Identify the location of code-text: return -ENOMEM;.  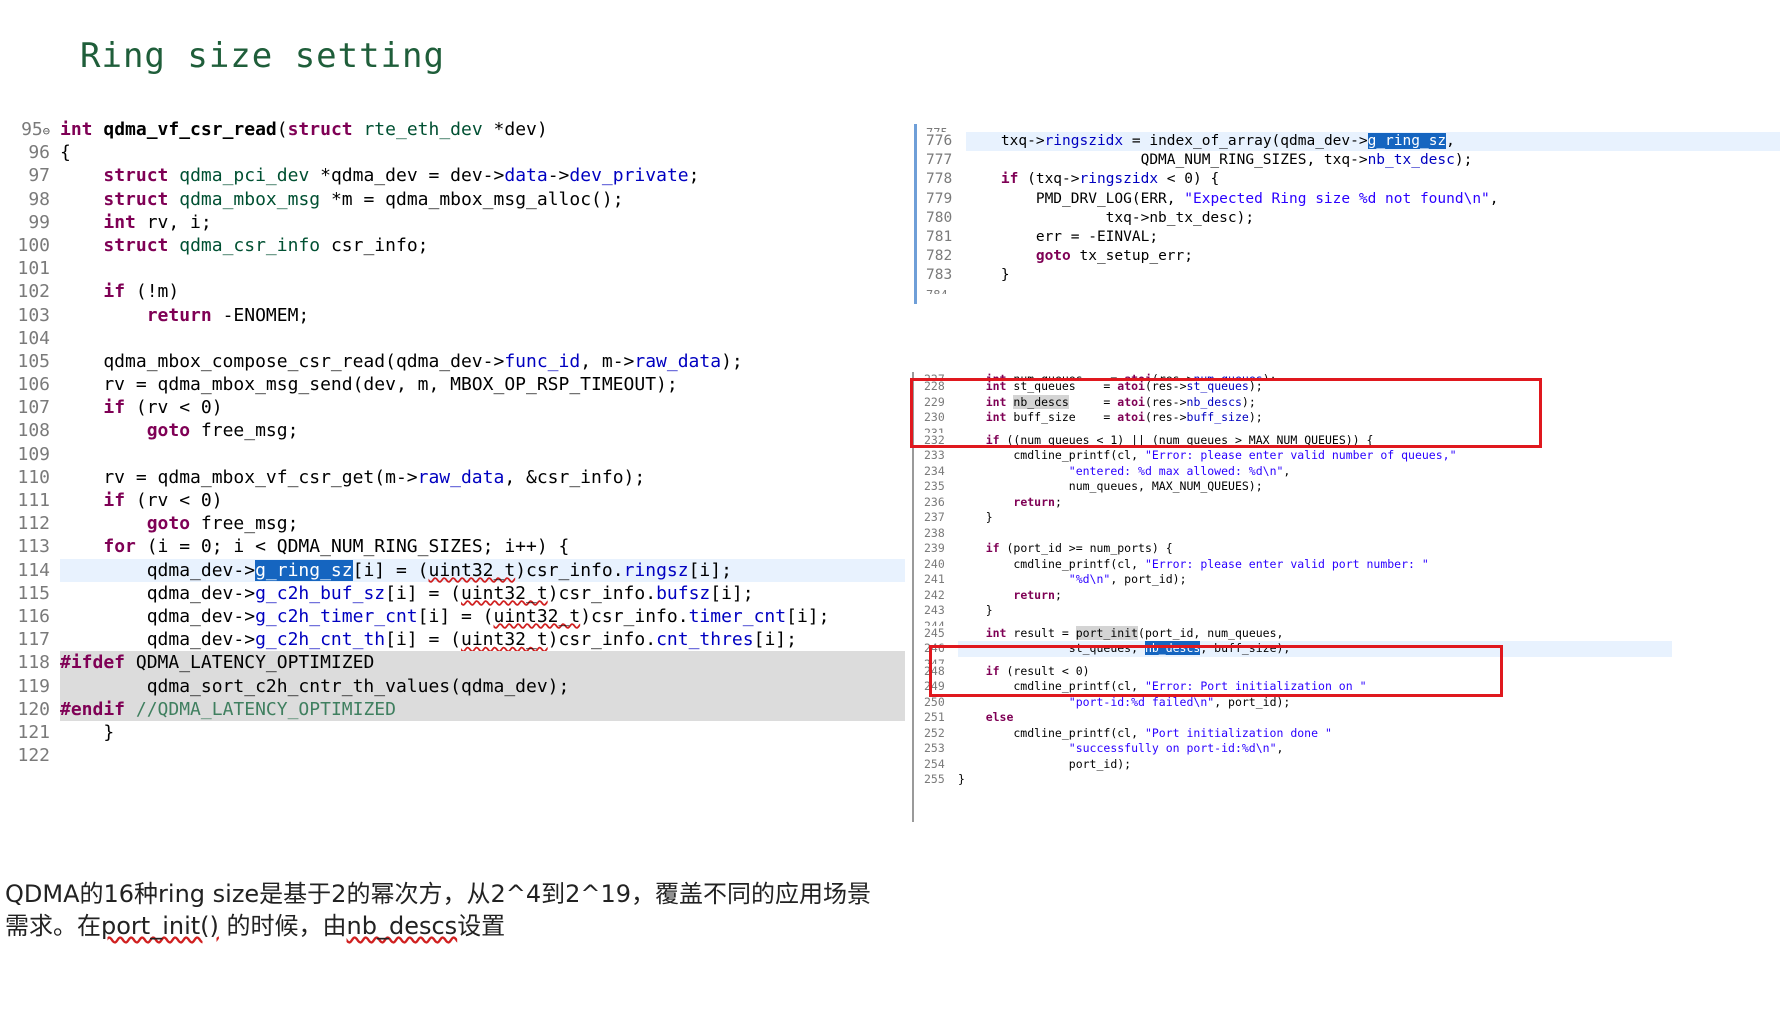
(228, 315).